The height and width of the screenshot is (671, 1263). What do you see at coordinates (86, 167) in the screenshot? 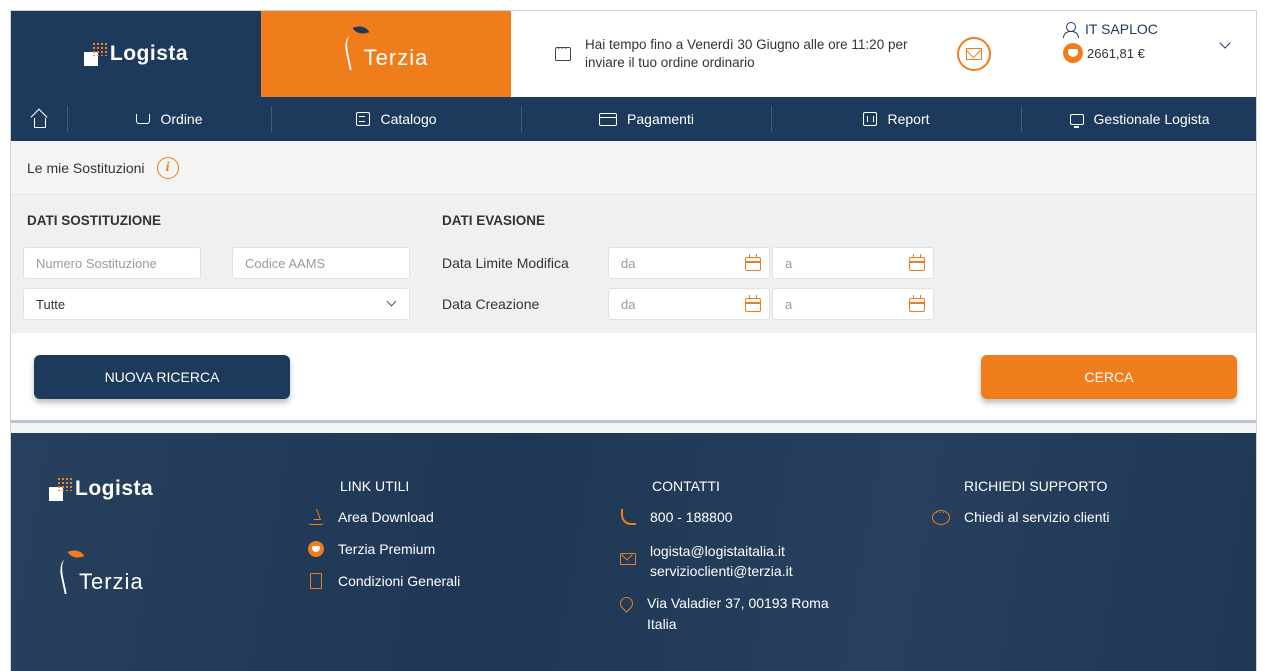
I see `page-title: Le mie Sostituzioni` at bounding box center [86, 167].